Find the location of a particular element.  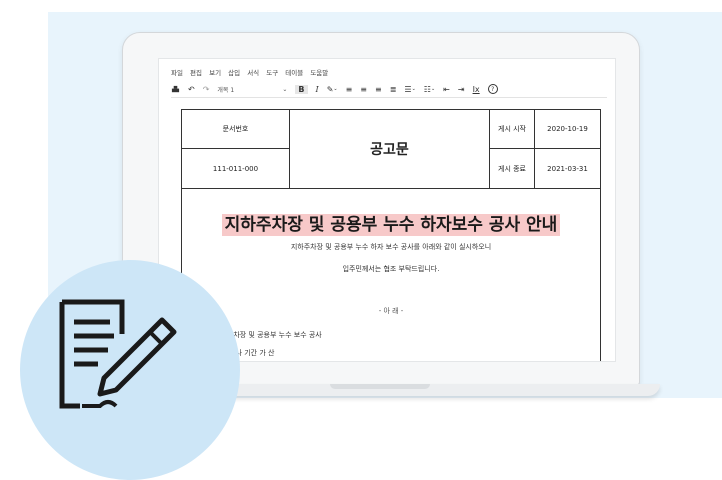

doc-number-label: 문서번호 is located at coordinates (236, 129).